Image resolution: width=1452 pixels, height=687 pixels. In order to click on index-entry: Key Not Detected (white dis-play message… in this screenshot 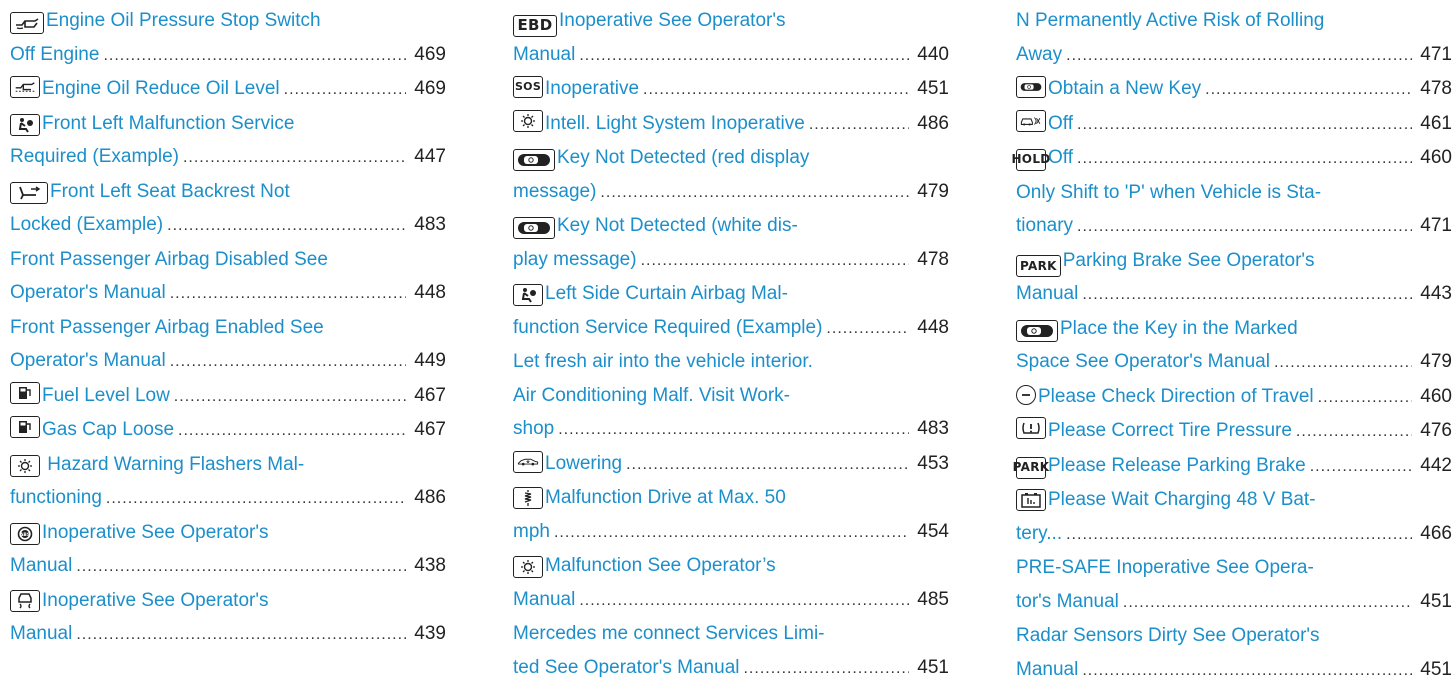, I will do `click(731, 243)`.